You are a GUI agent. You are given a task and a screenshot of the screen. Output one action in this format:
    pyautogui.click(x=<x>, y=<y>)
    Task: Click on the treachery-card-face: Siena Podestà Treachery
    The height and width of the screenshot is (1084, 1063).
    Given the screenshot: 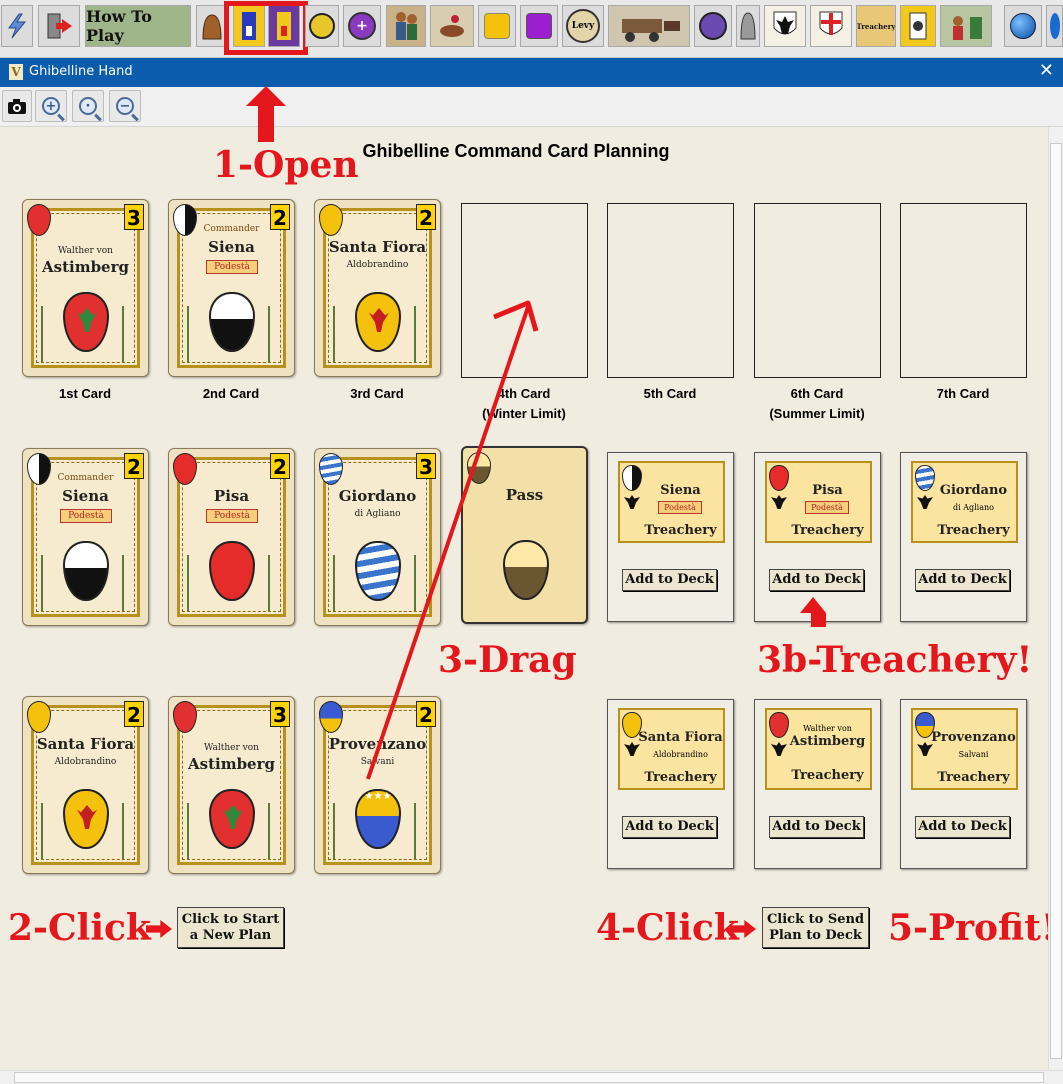 What is the action you would take?
    pyautogui.click(x=671, y=502)
    